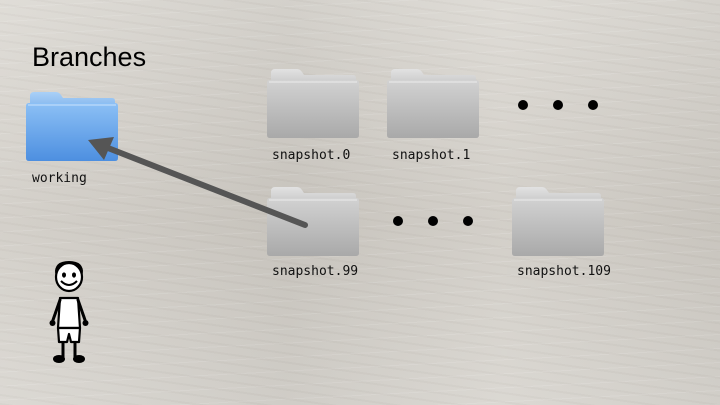 The width and height of the screenshot is (720, 405). Describe the element at coordinates (564, 271) in the screenshot. I see `folder-label-snapshot-109: snapshot.109` at that location.